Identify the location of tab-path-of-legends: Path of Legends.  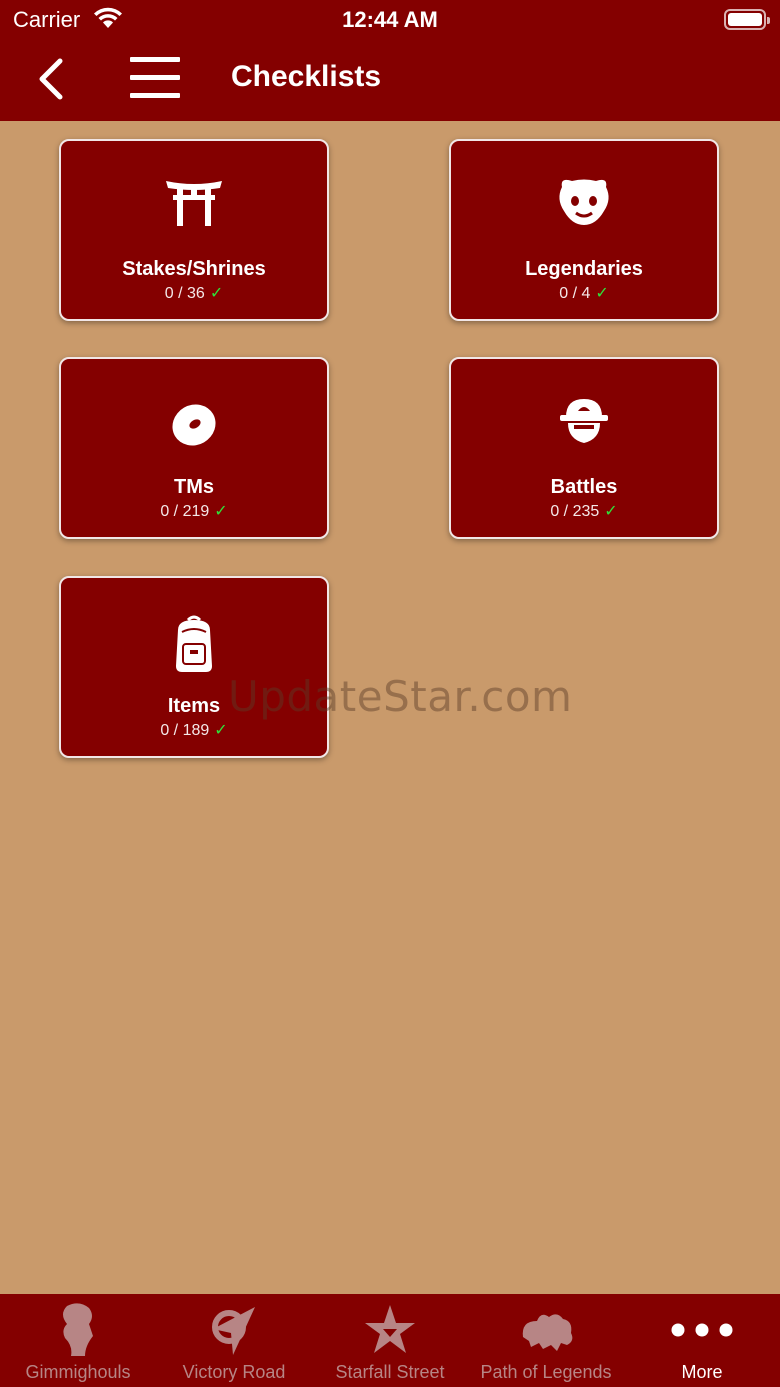
(546, 1340).